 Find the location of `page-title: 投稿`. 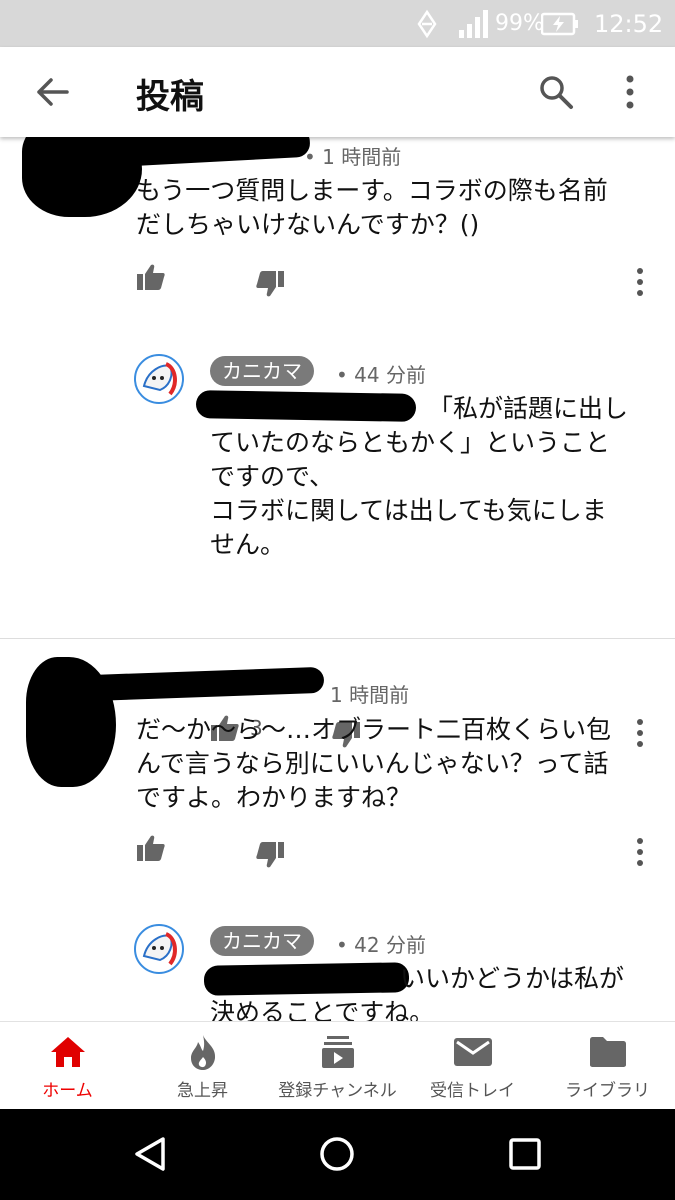

page-title: 投稿 is located at coordinates (170, 97).